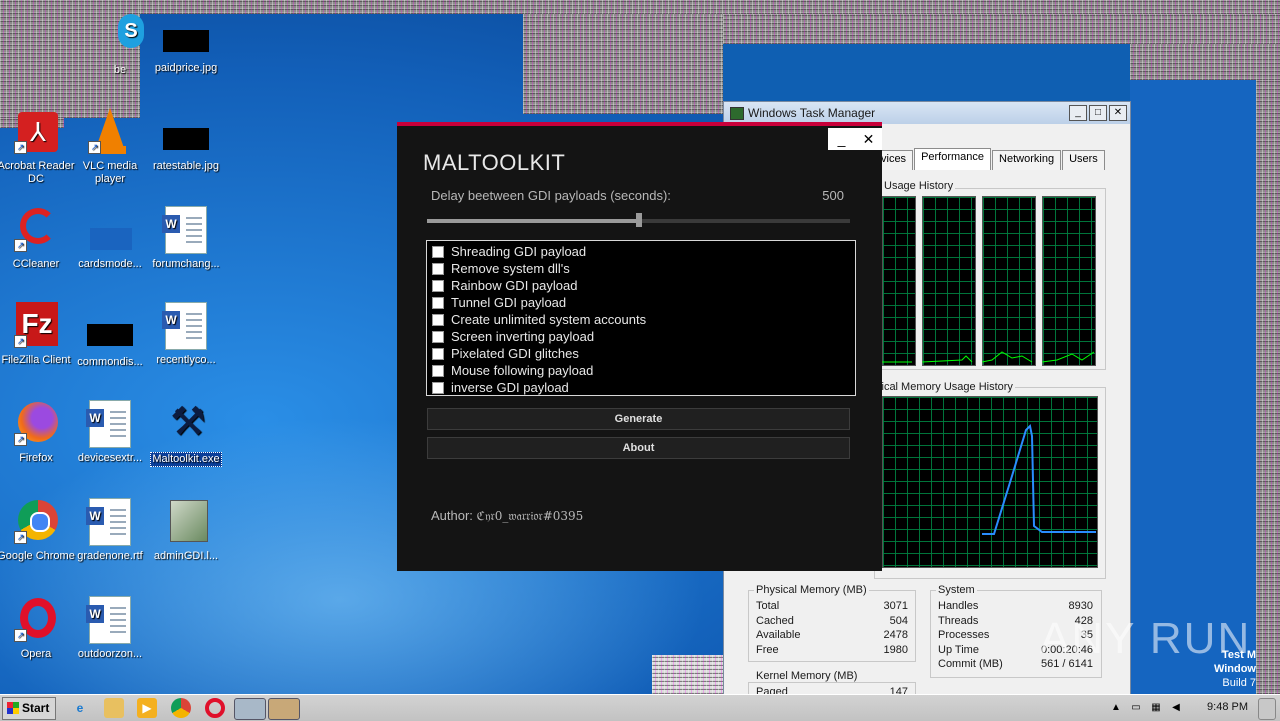  I want to click on chrome-taskbar-icon, so click(181, 708).